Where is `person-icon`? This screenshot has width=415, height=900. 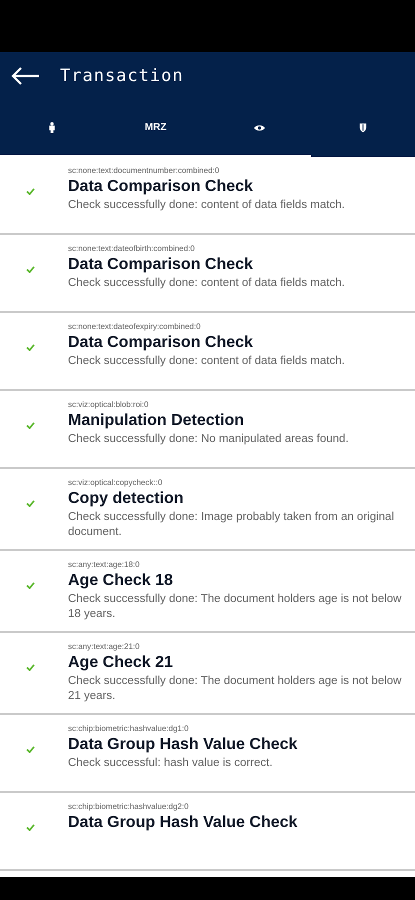
person-icon is located at coordinates (52, 127).